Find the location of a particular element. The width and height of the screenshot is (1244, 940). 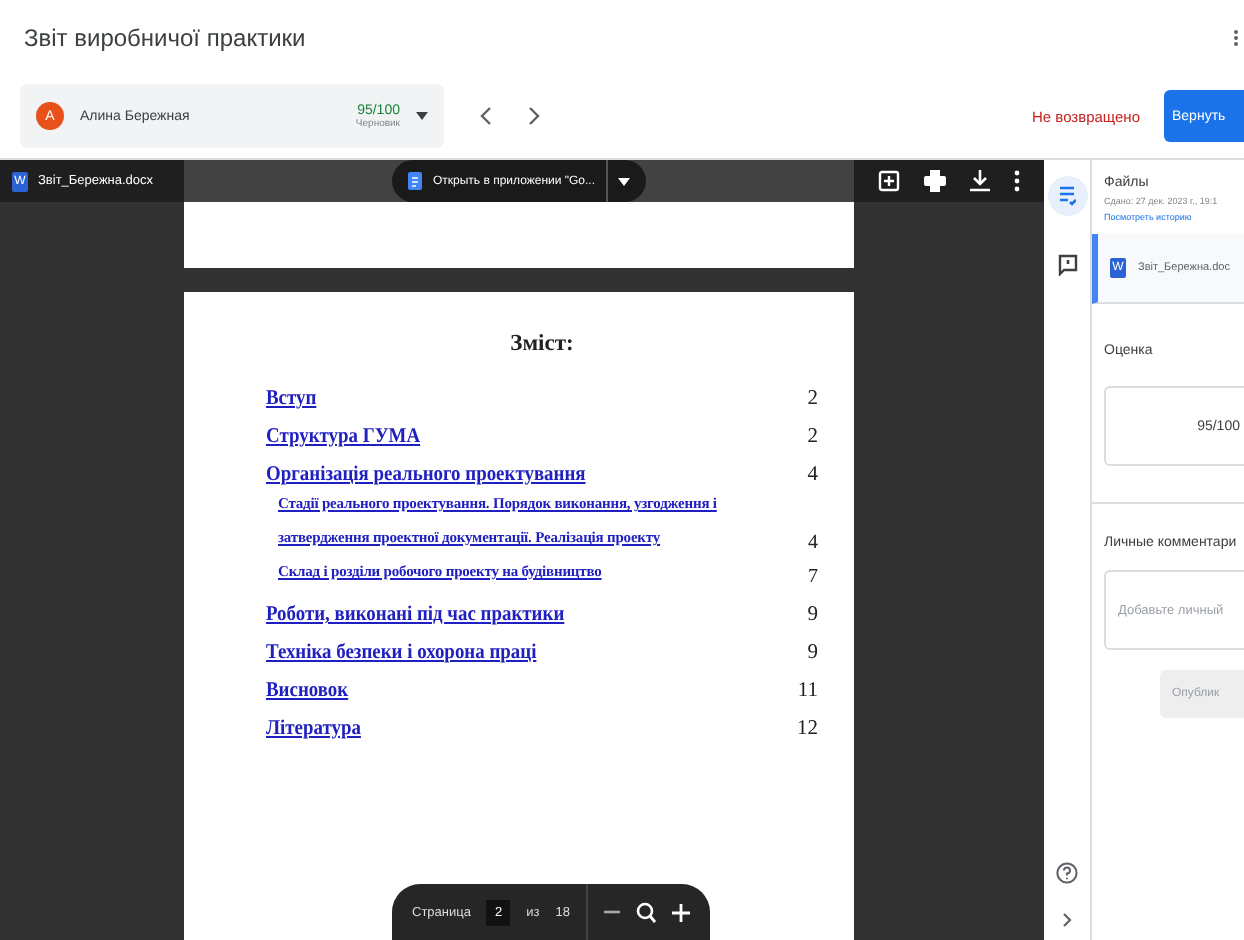

files-tab is located at coordinates (1067, 196).